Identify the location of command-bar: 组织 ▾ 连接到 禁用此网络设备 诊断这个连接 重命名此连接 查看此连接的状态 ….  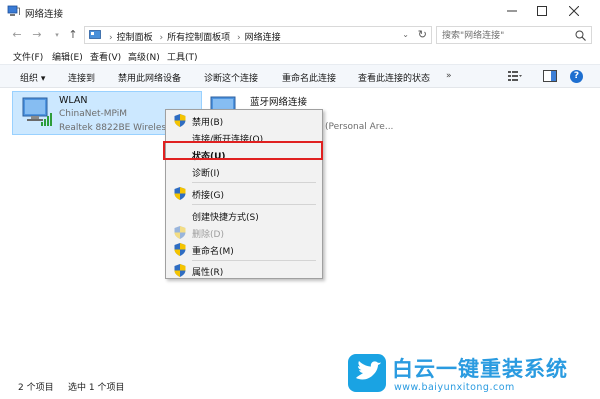
(300, 76).